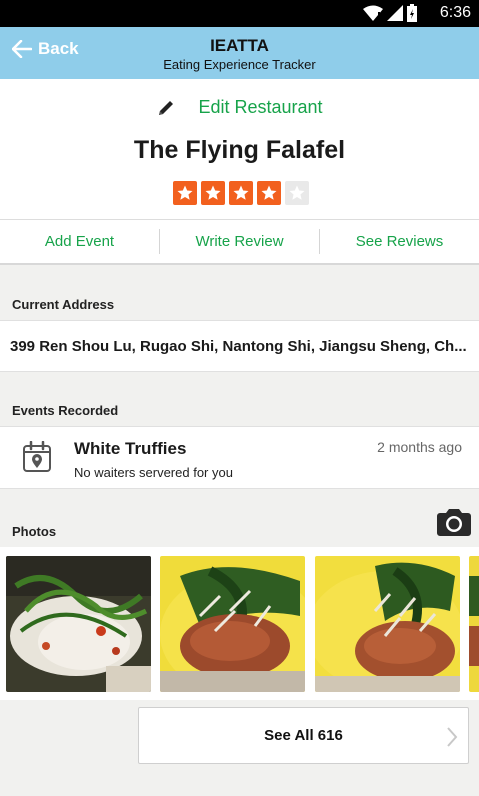 This screenshot has height=796, width=479. I want to click on add-event-button: Add Event, so click(79, 241).